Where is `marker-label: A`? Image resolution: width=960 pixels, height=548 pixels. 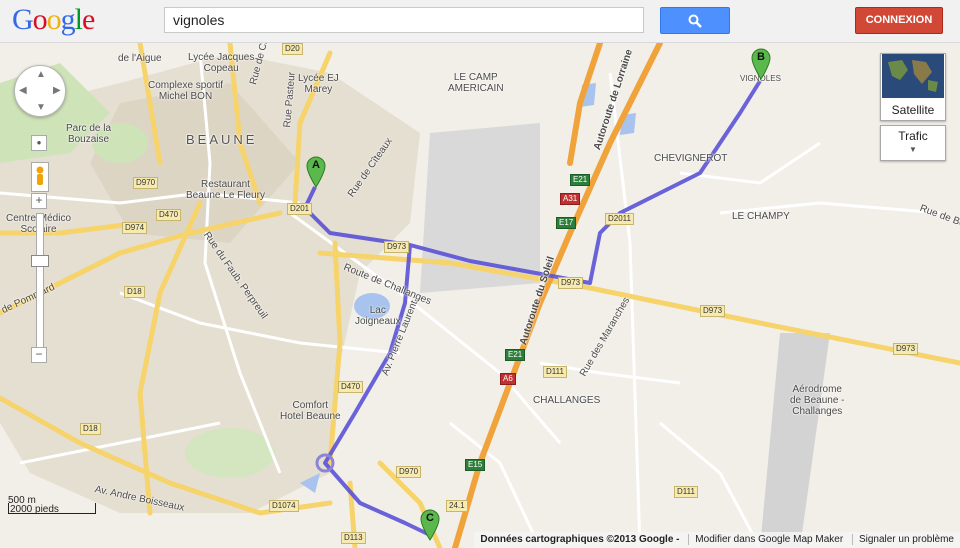
marker-label: A is located at coordinates (316, 165).